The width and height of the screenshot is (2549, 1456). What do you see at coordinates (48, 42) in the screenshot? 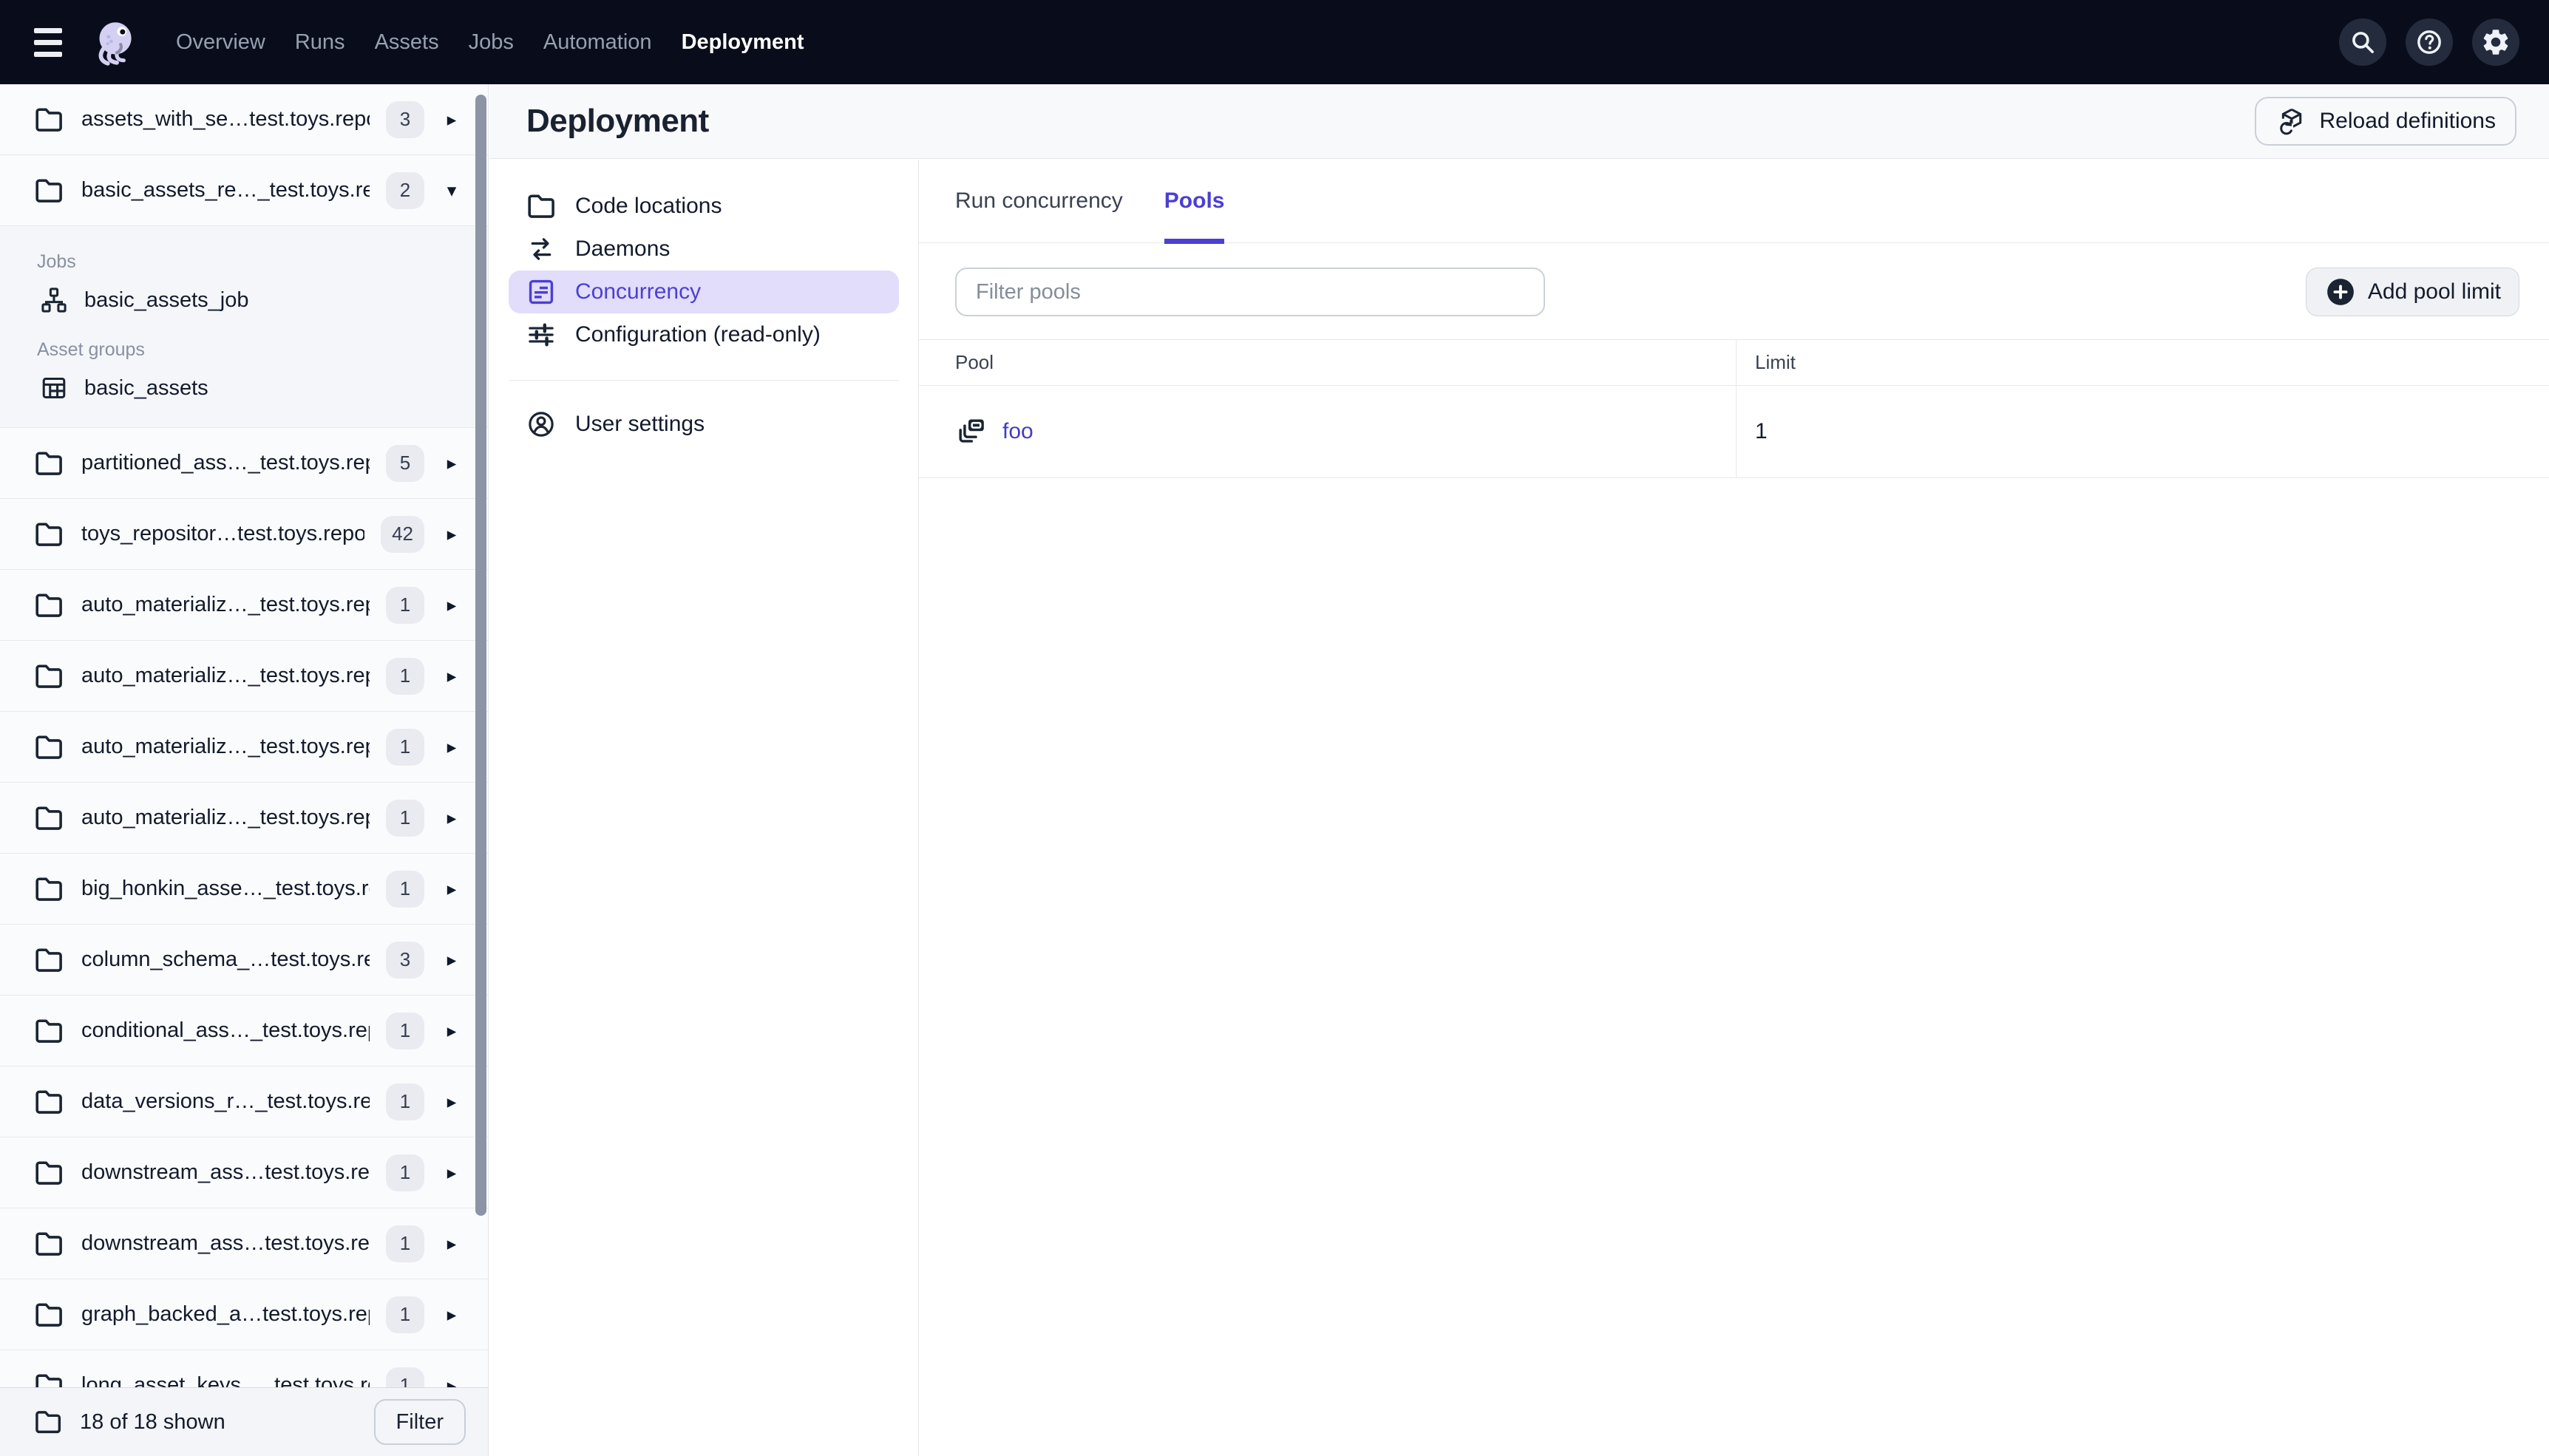
I see `menu-icon` at bounding box center [48, 42].